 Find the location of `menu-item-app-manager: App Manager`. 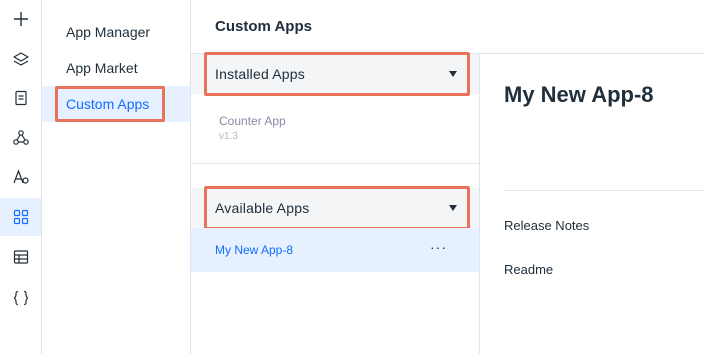

menu-item-app-manager: App Manager is located at coordinates (116, 32).